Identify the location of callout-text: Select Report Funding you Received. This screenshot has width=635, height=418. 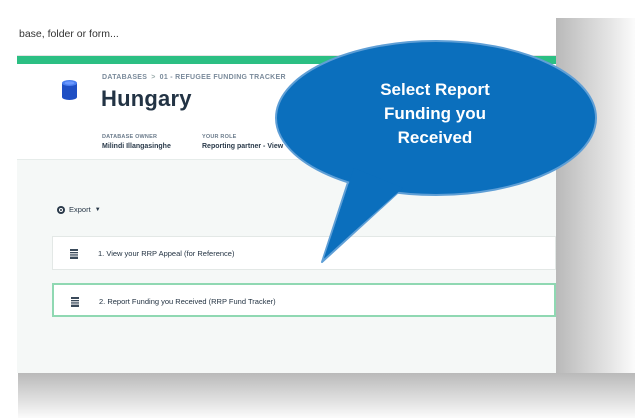
(435, 114).